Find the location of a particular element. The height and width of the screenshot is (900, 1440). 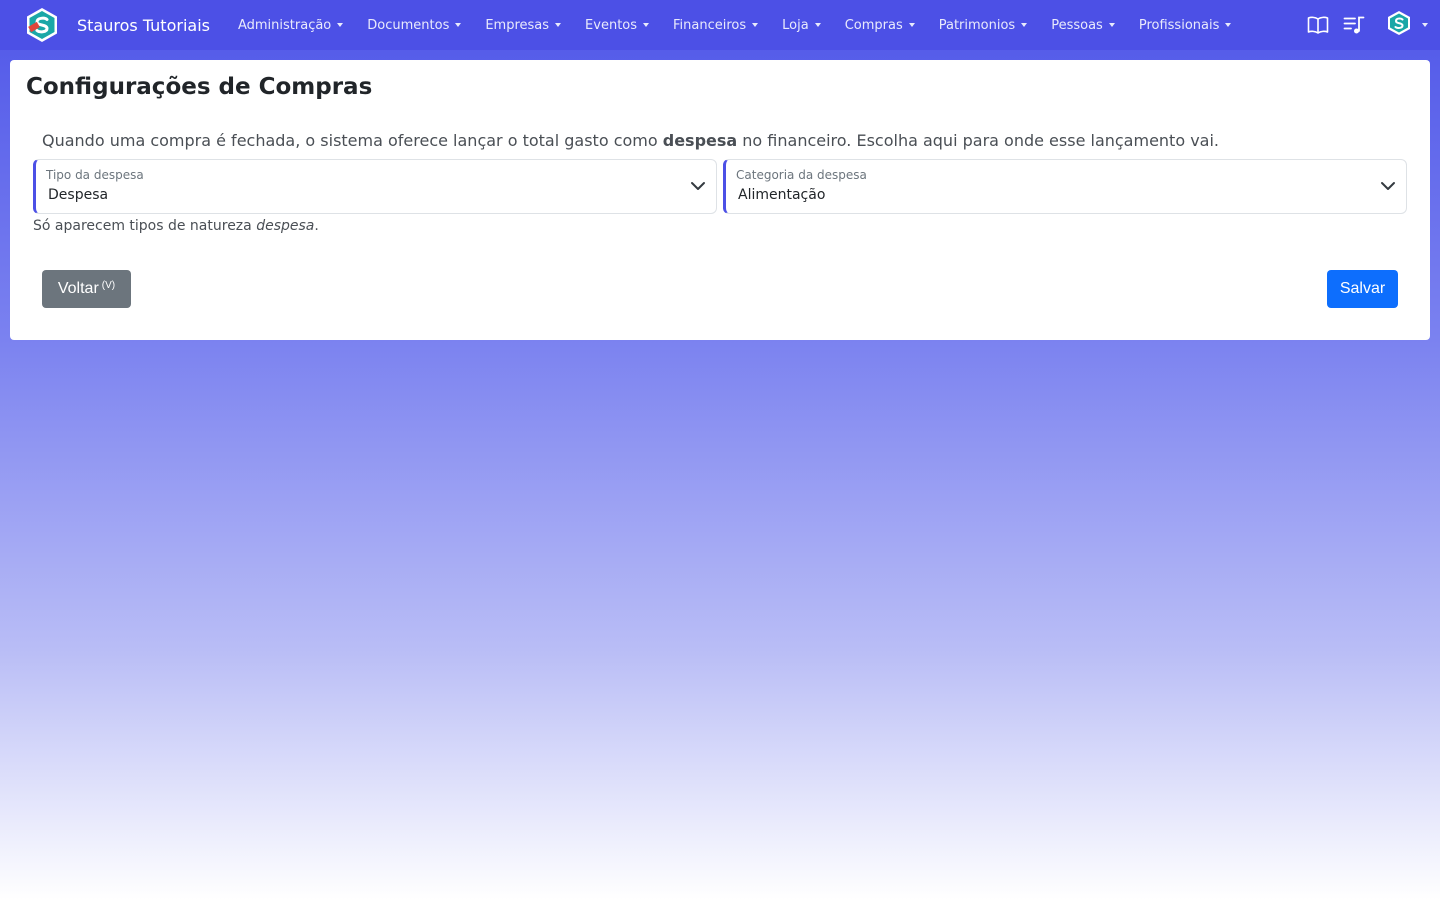

menu-label: Financeiros is located at coordinates (710, 25).